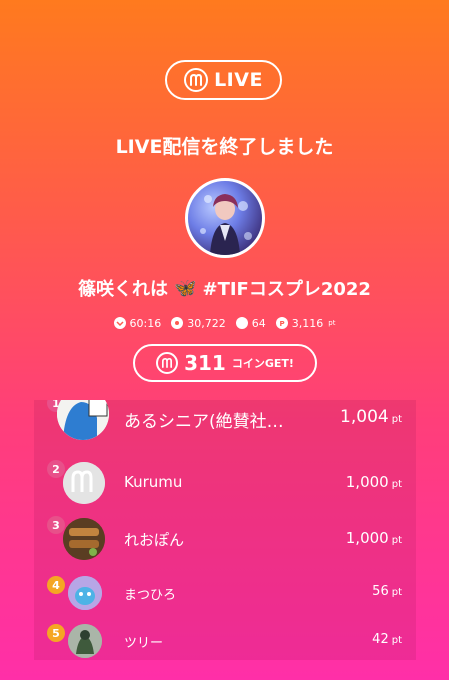  What do you see at coordinates (177, 323) in the screenshot?
I see `viewers-icon` at bounding box center [177, 323].